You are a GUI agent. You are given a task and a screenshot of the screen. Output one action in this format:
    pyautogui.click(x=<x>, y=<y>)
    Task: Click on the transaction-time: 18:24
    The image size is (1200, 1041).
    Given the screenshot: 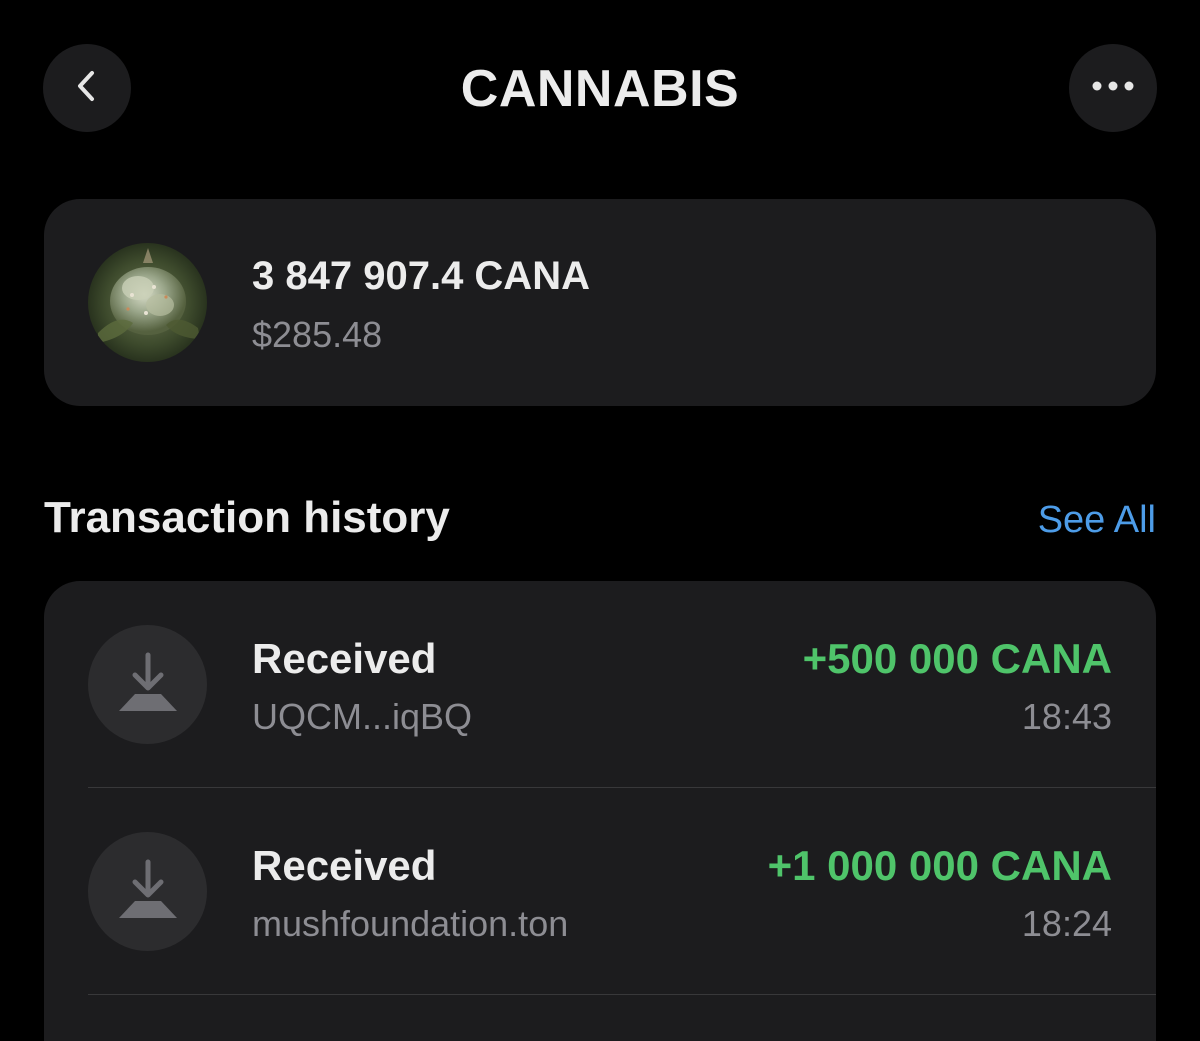 What is the action you would take?
    pyautogui.click(x=1066, y=923)
    